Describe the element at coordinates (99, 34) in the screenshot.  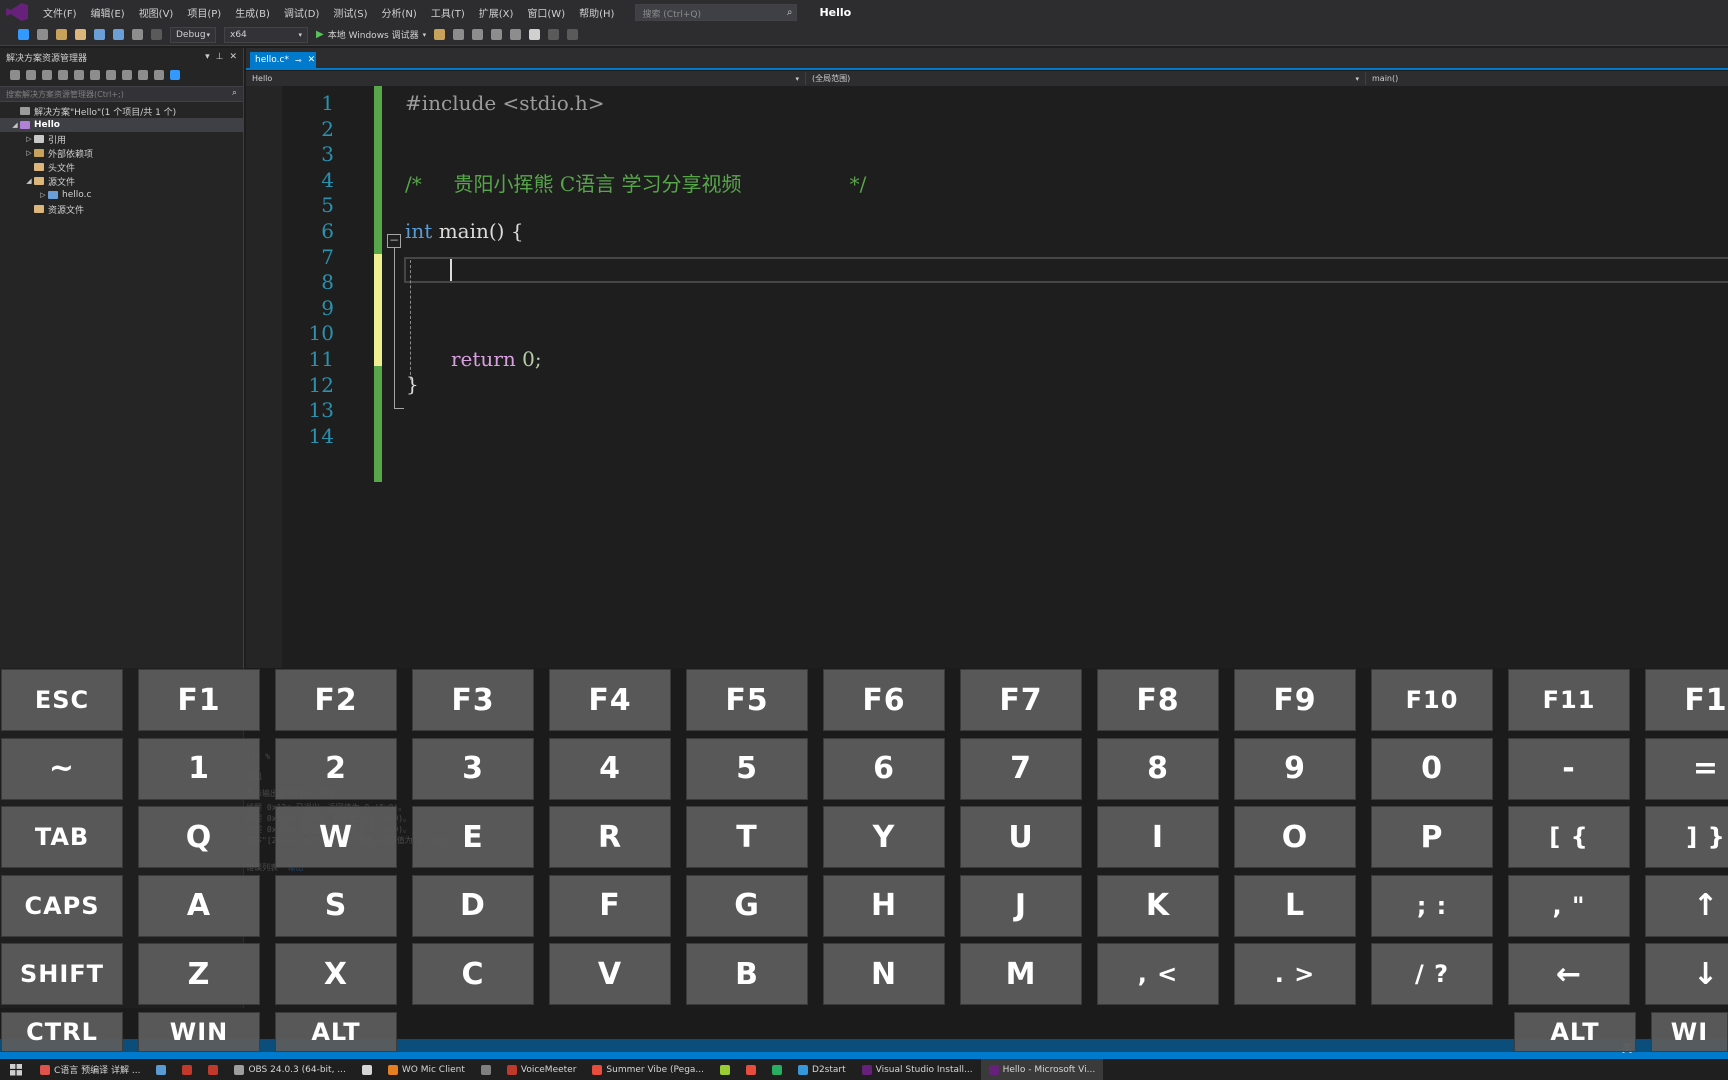
I see `save-icon` at that location.